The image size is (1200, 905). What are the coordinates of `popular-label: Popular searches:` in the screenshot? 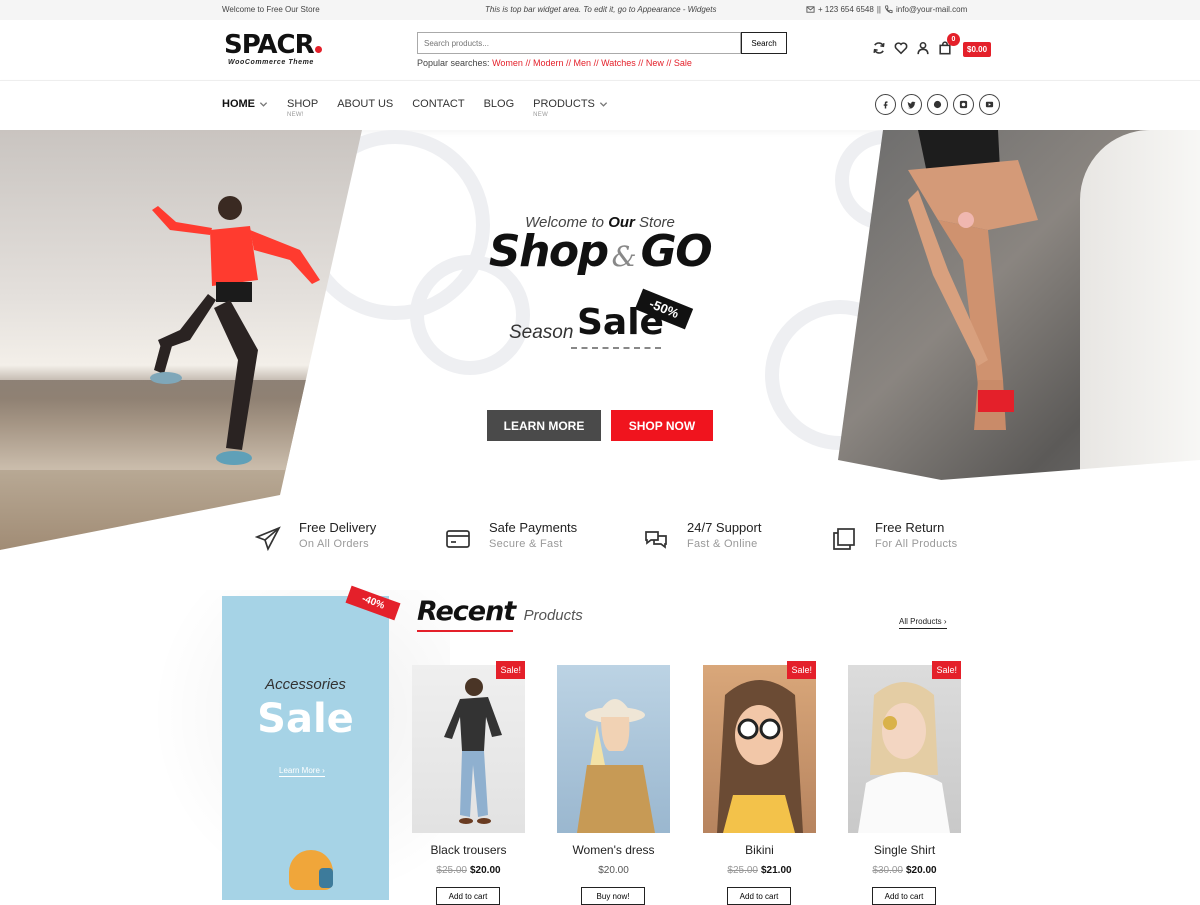 It's located at (453, 63).